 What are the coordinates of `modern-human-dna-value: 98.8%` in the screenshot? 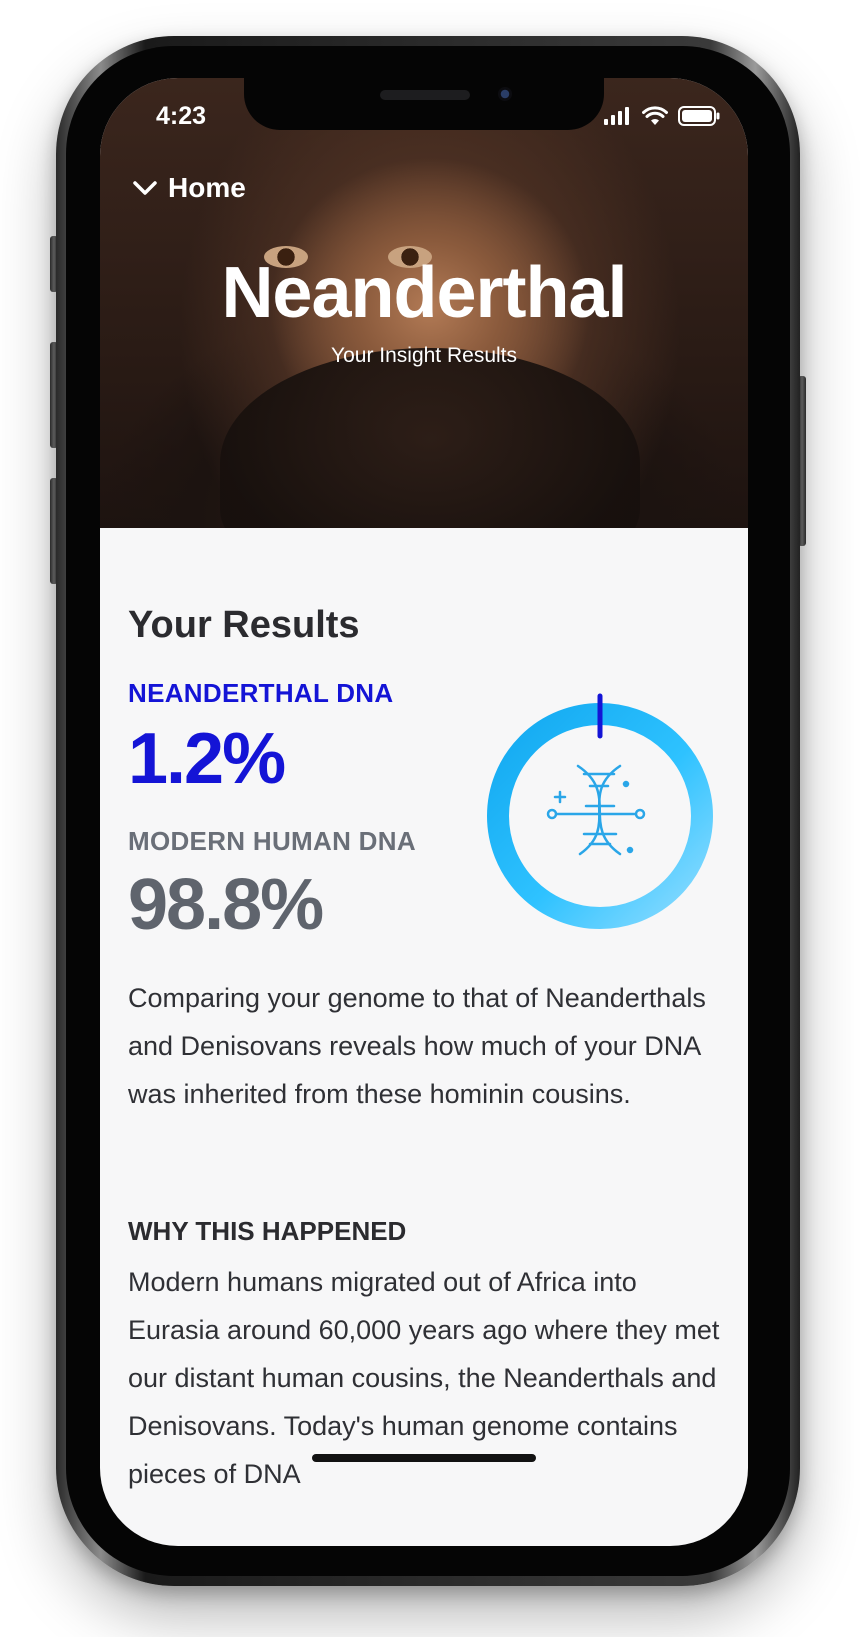 It's located at (226, 905).